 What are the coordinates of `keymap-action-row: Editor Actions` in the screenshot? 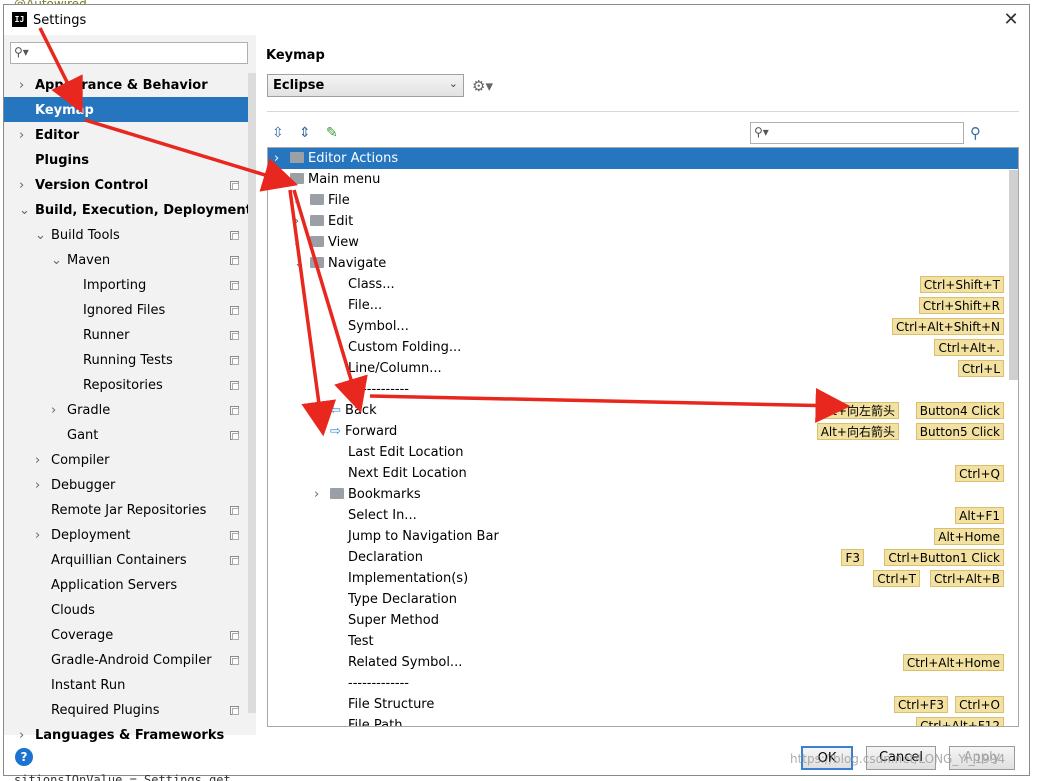 It's located at (344, 158).